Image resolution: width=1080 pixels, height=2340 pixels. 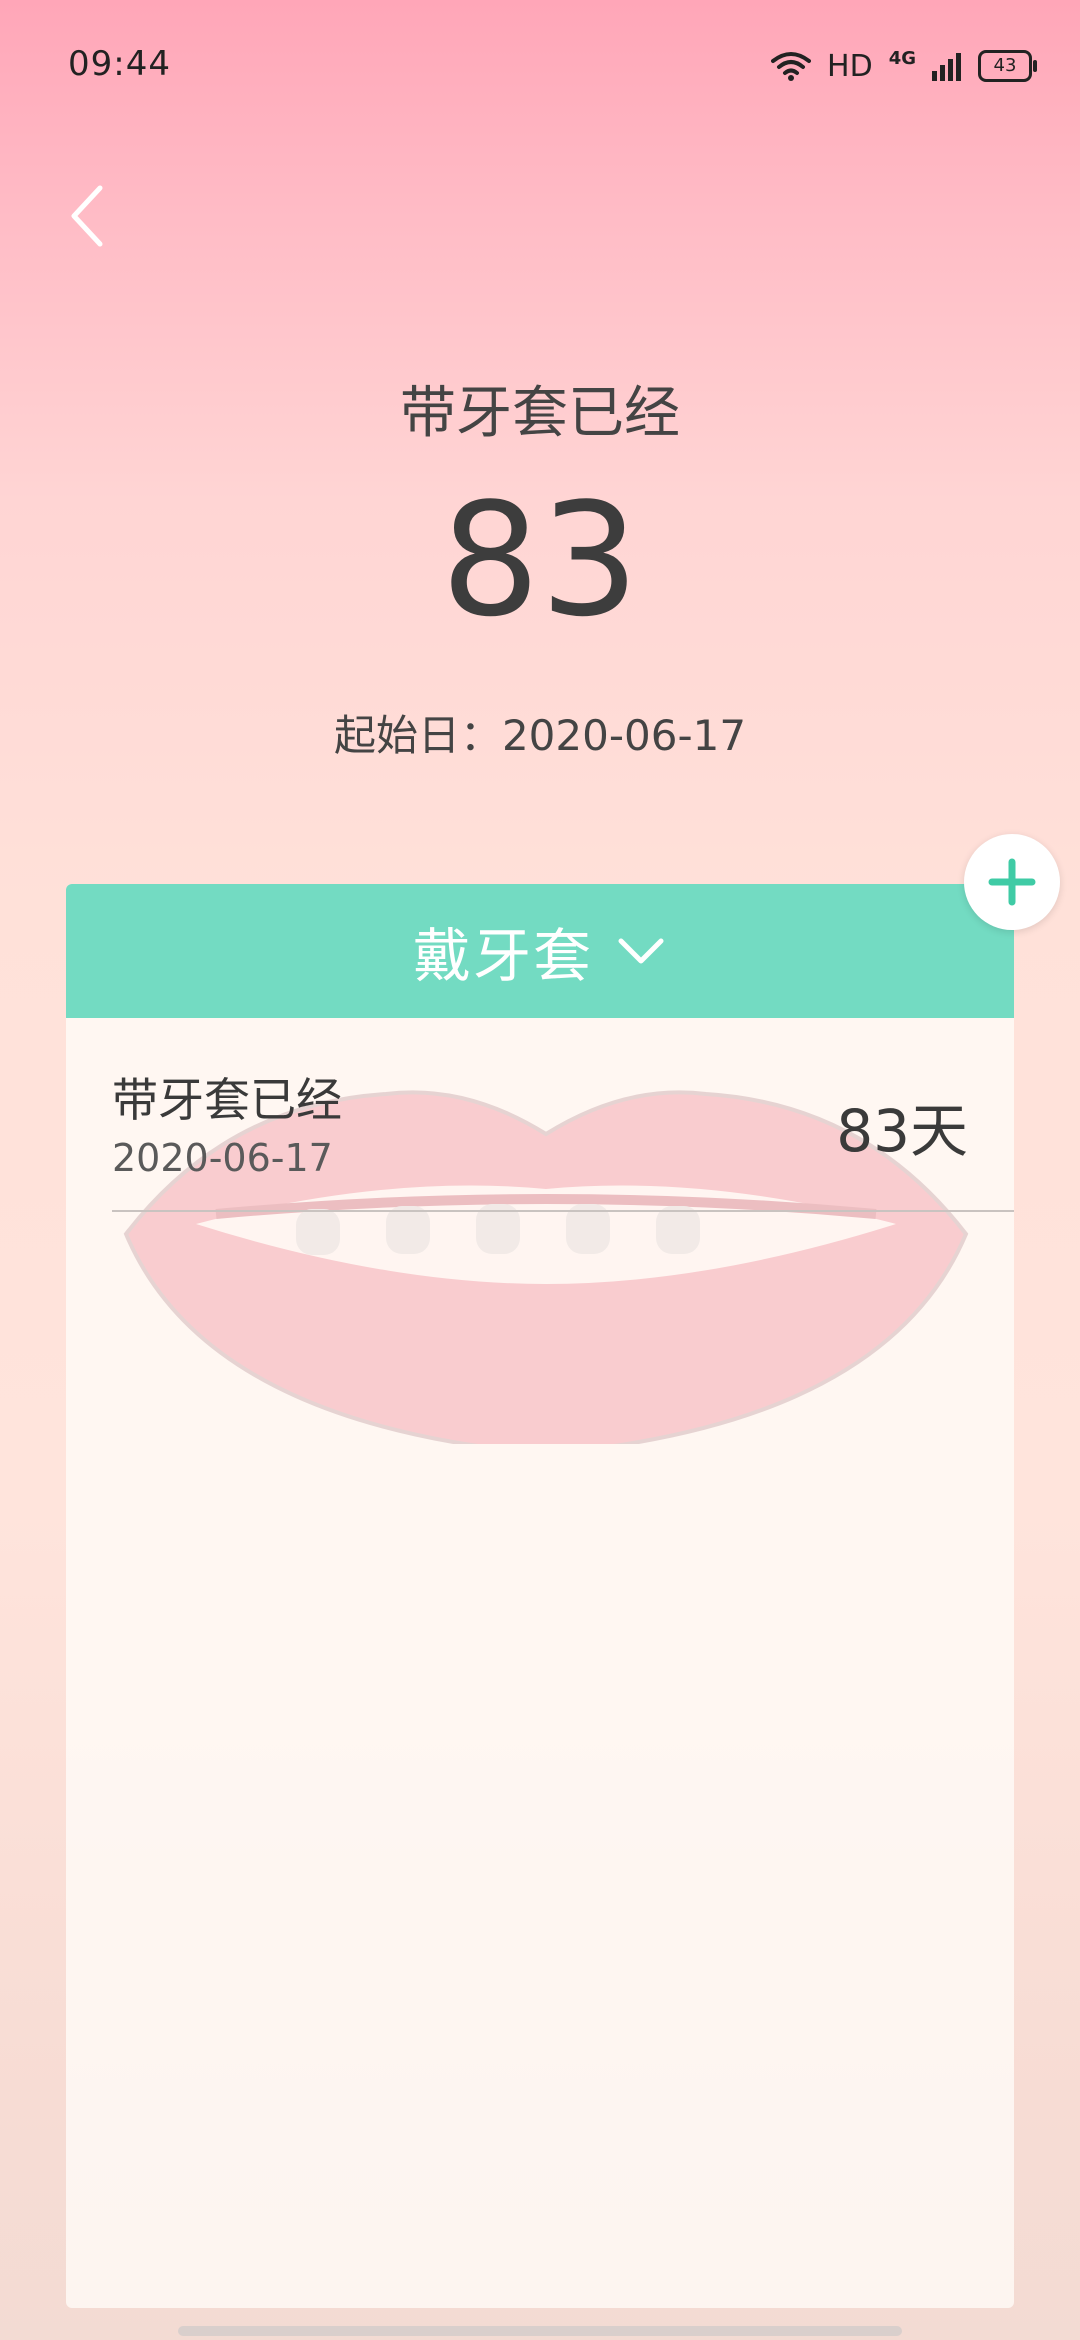 I want to click on list-item-title: 带牙套已经, so click(x=227, y=1100).